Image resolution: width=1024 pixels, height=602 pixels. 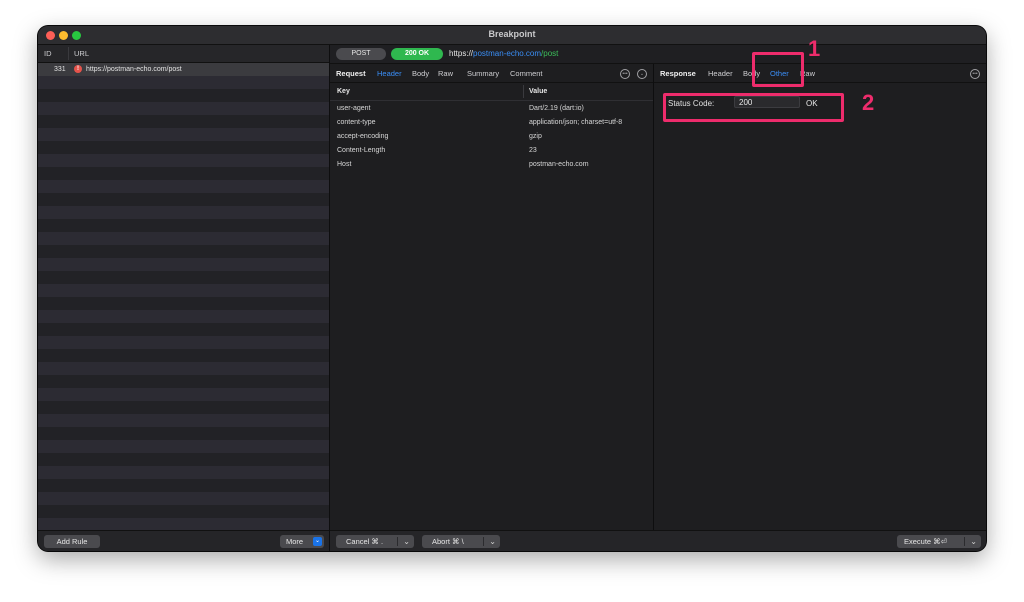 What do you see at coordinates (48, 53) in the screenshot?
I see `id-column-header: ID` at bounding box center [48, 53].